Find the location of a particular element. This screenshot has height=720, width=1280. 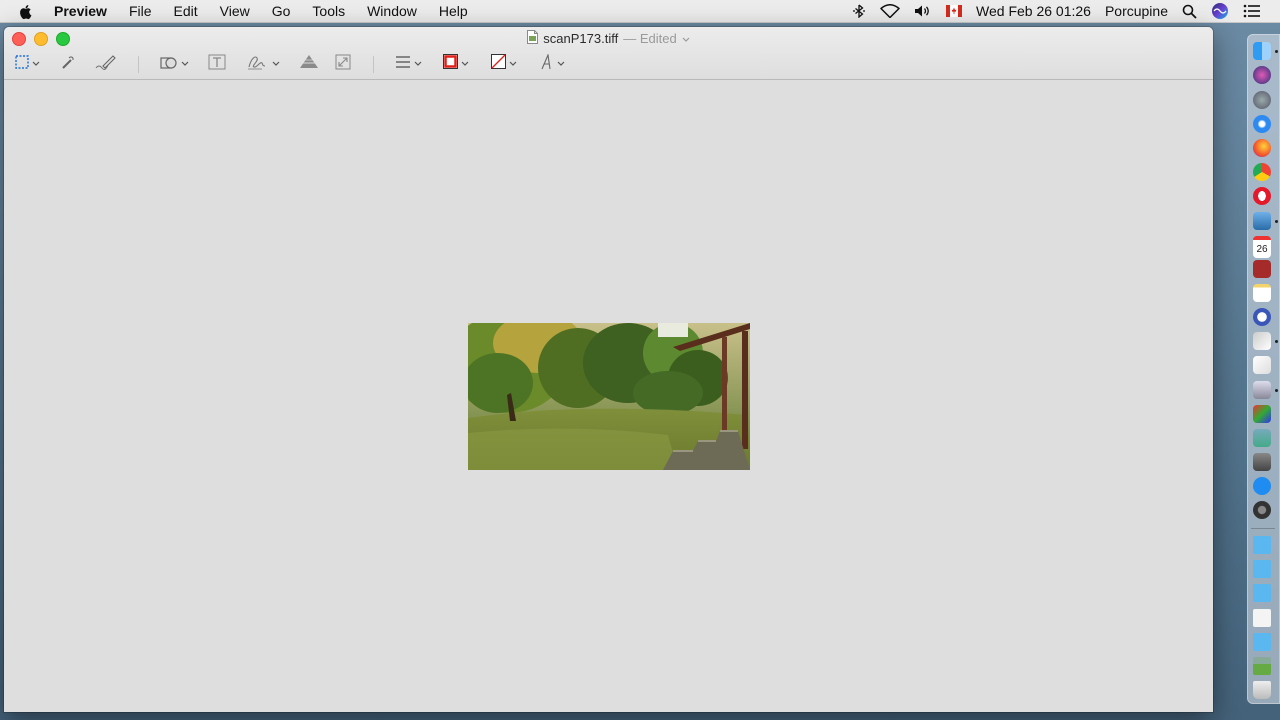

documents-icon is located at coordinates (1262, 618).